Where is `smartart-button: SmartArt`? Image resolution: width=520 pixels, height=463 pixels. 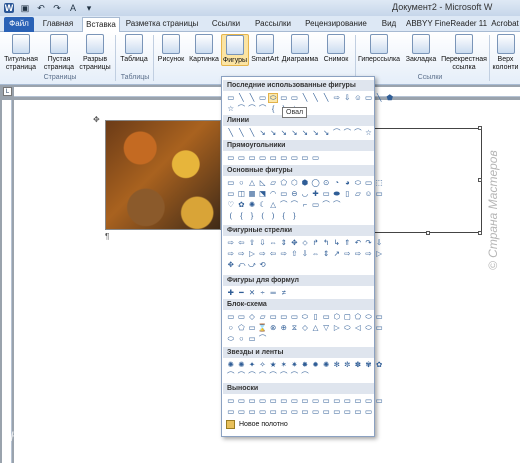 smartart-button: SmartArt is located at coordinates (265, 49).